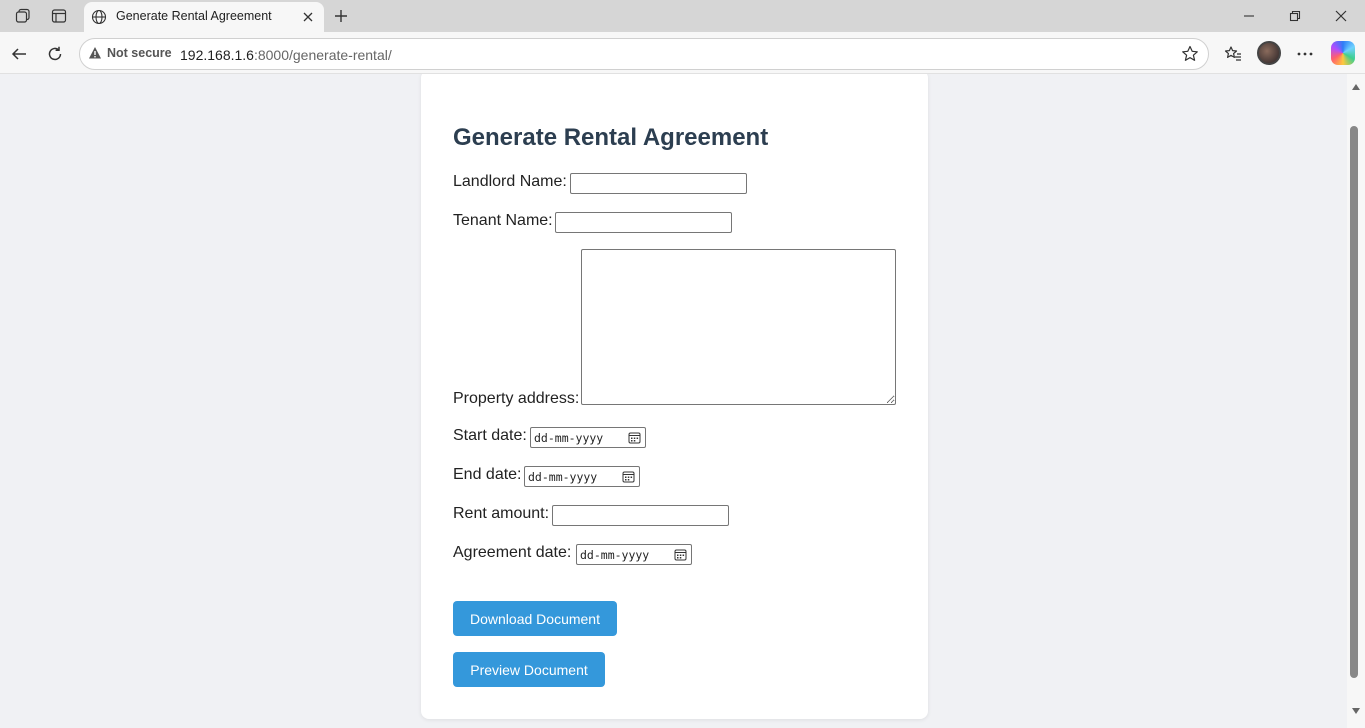  I want to click on tenant-name-input, so click(643, 222).